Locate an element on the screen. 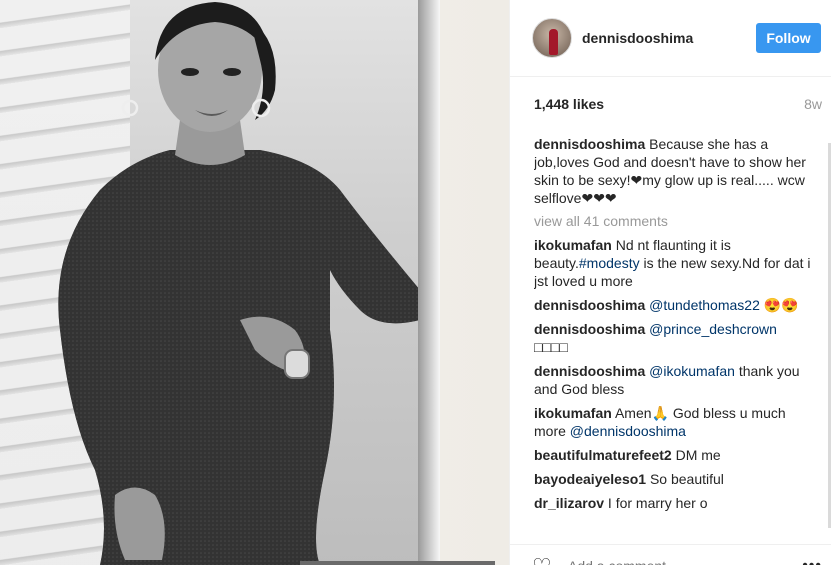 The height and width of the screenshot is (565, 831). list-item: dr_ilizarov I for marry her o is located at coordinates (673, 503).